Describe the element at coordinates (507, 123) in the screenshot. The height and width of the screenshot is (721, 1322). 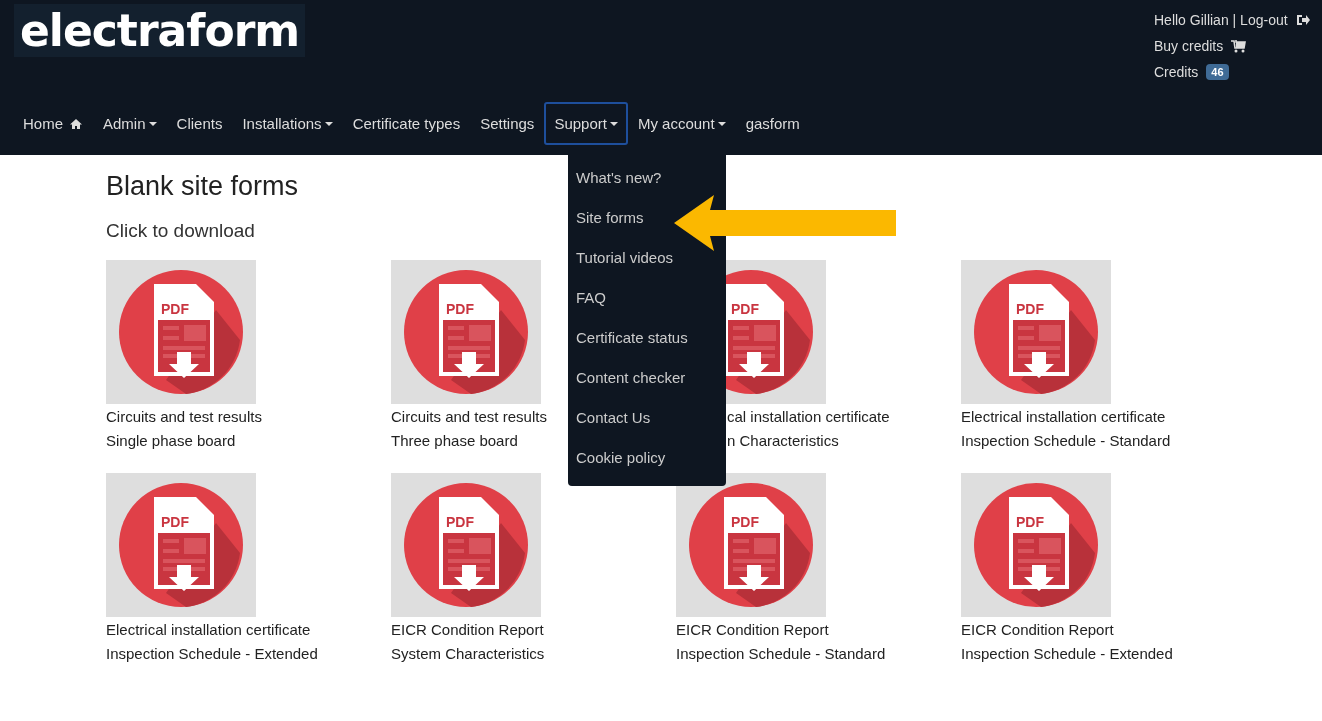
I see `nav-link: Settings` at that location.